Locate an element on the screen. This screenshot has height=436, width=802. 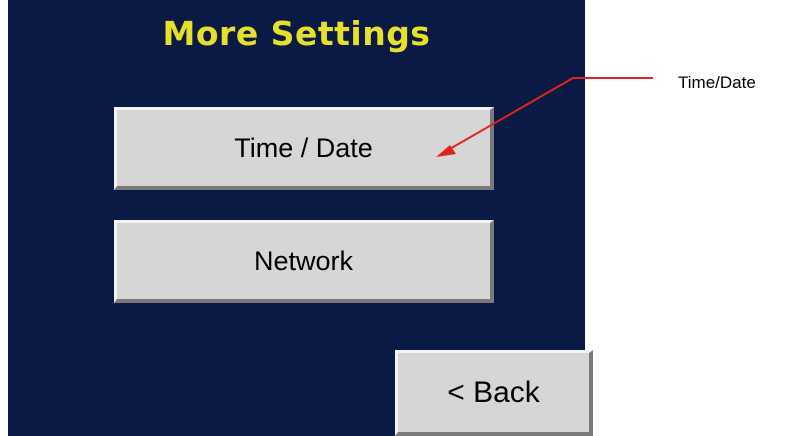
screen-title: More Settings is located at coordinates (296, 33).